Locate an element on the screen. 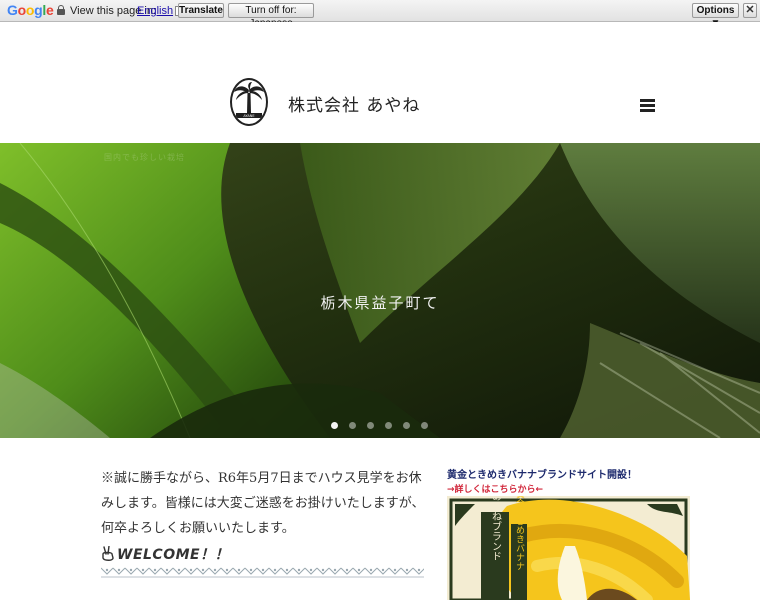  peace-hand-icon is located at coordinates (108, 553).